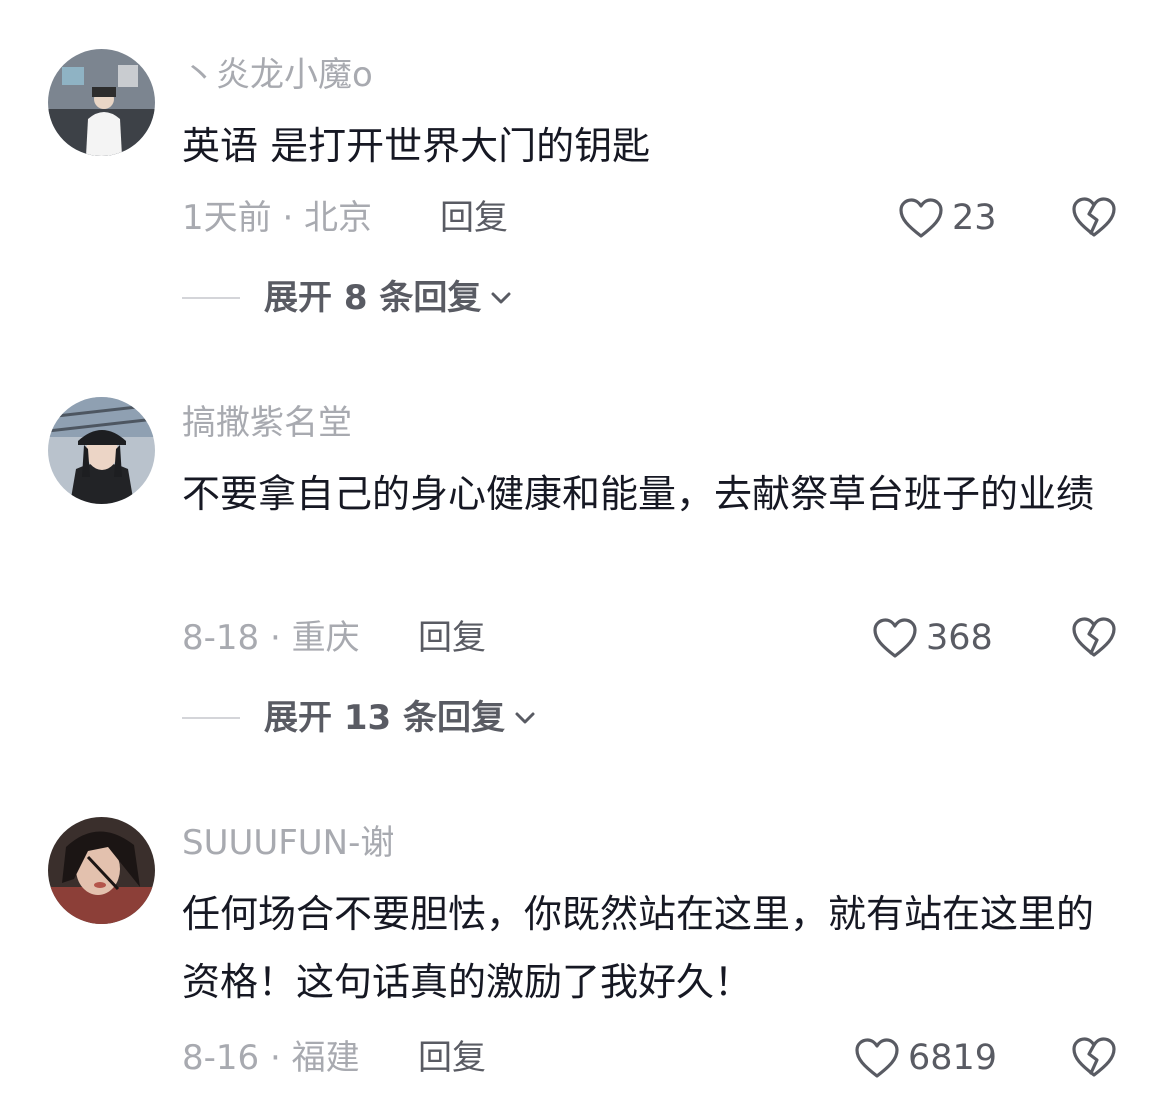 The width and height of the screenshot is (1169, 1113). I want to click on expand-replies-label: 展开 13 条回复, so click(384, 718).